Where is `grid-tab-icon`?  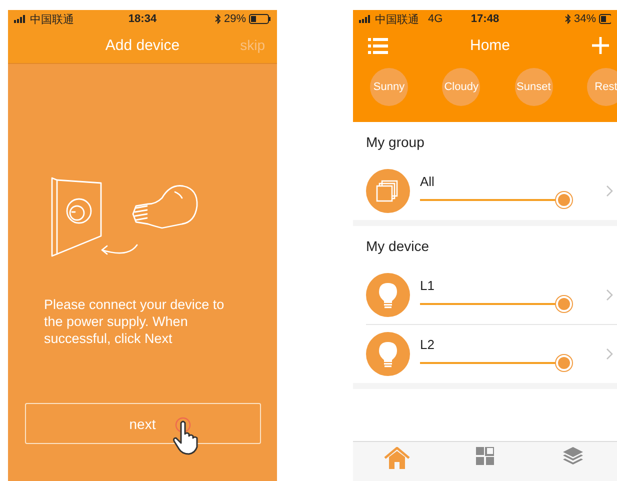
grid-tab-icon is located at coordinates (485, 456).